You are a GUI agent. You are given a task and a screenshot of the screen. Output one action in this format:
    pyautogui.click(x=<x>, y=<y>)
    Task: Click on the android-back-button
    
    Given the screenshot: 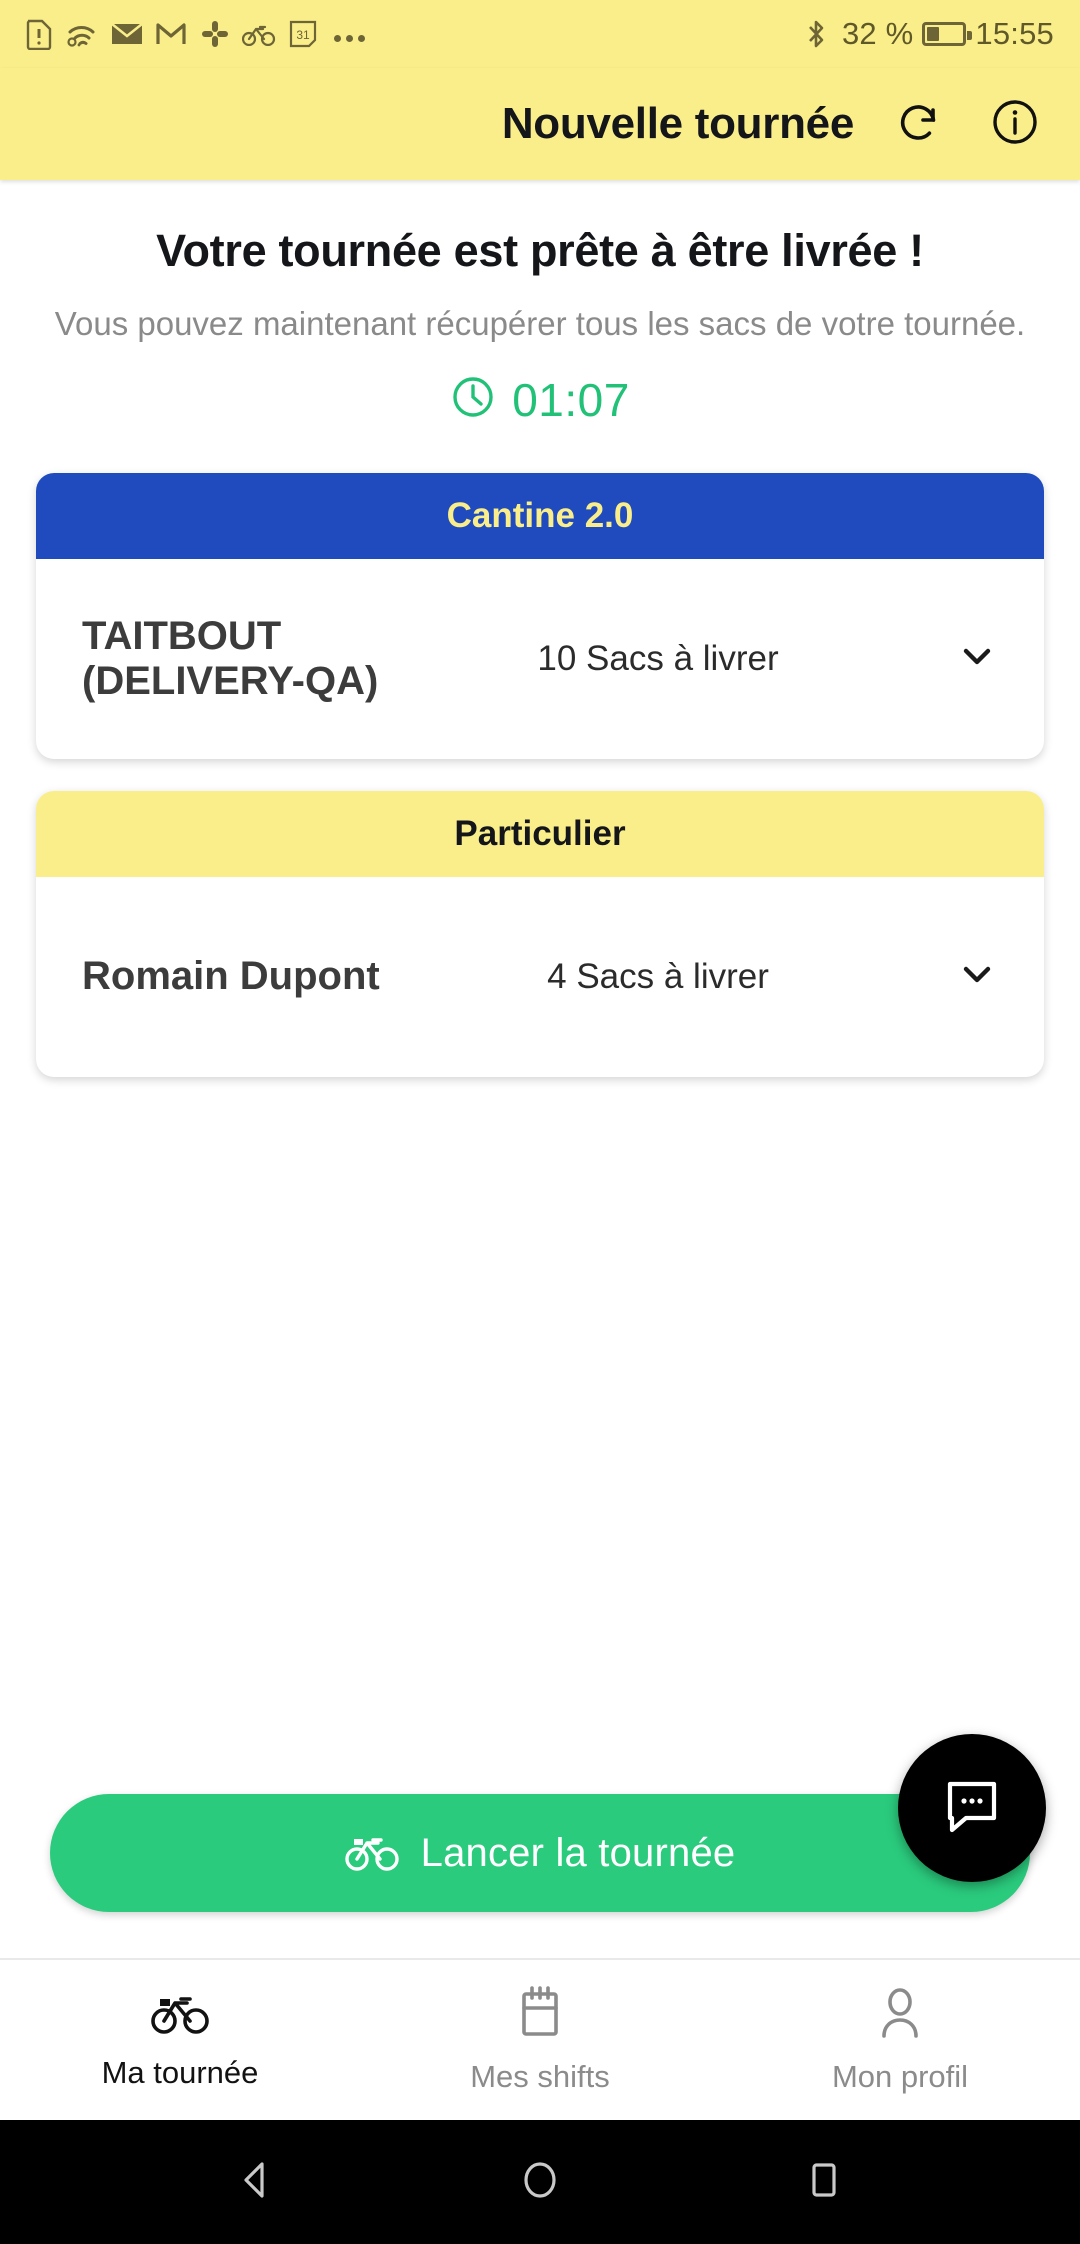 What is the action you would take?
    pyautogui.click(x=256, y=2182)
    